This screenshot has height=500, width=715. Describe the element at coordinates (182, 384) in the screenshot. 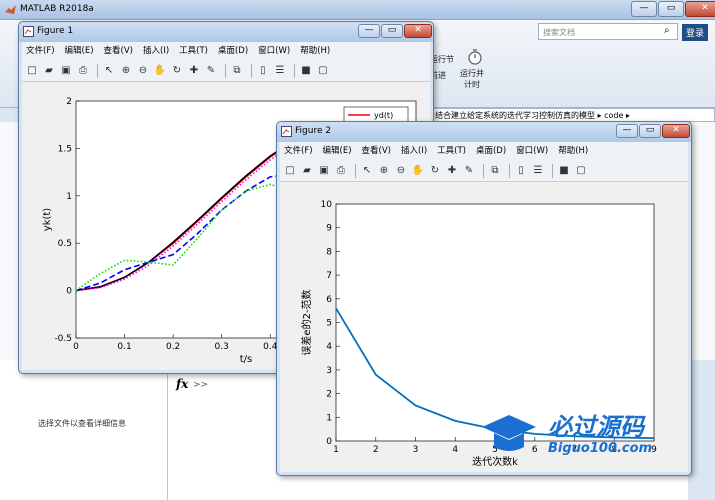

I see `fx-icon: fx` at that location.